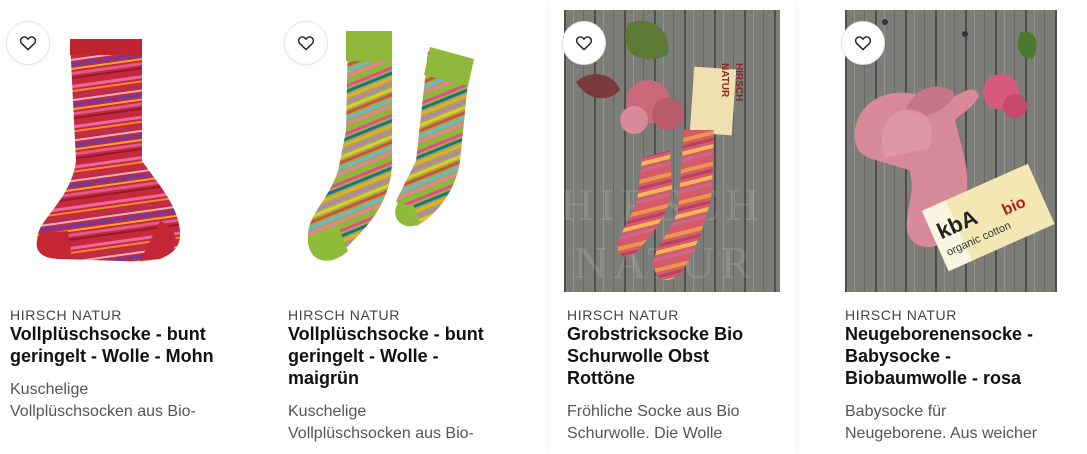 The image size is (1087, 454). I want to click on svg-text: HIRSCH, so click(738, 82).